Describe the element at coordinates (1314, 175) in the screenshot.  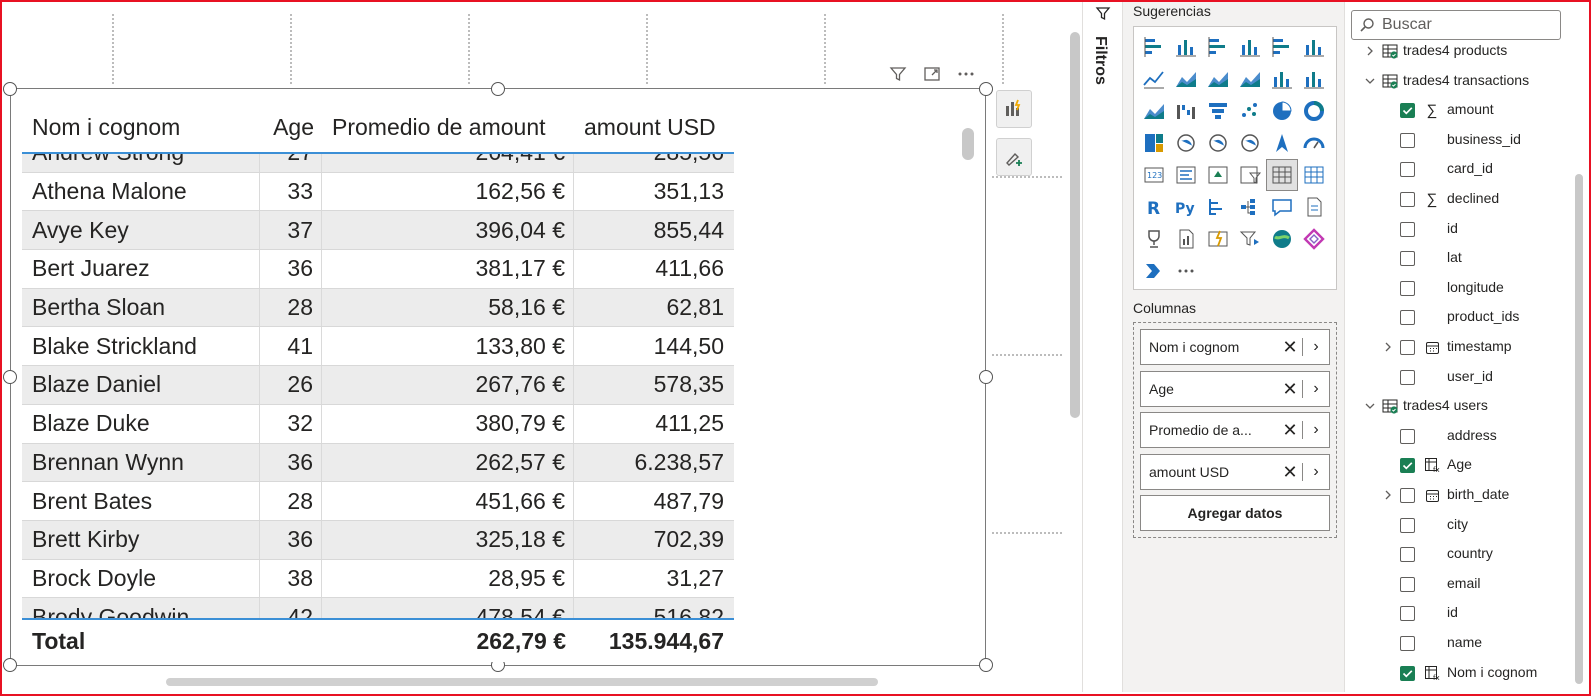
I see `matrix-icon` at that location.